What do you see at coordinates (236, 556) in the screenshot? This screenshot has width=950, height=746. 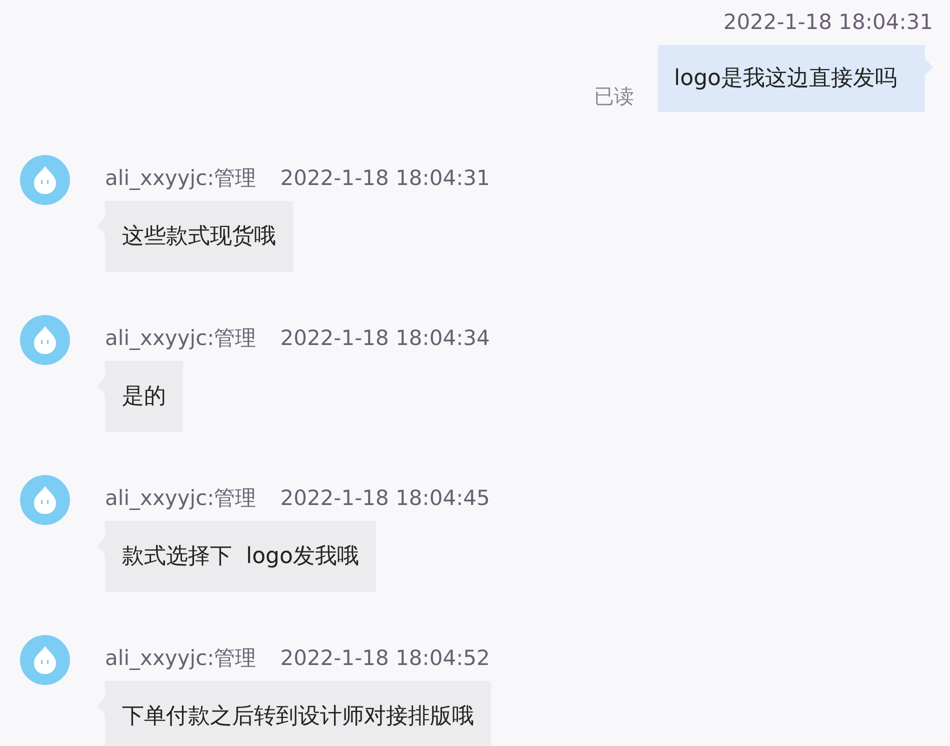 I see `message-bubble: 款式选择下 logo发我哦` at bounding box center [236, 556].